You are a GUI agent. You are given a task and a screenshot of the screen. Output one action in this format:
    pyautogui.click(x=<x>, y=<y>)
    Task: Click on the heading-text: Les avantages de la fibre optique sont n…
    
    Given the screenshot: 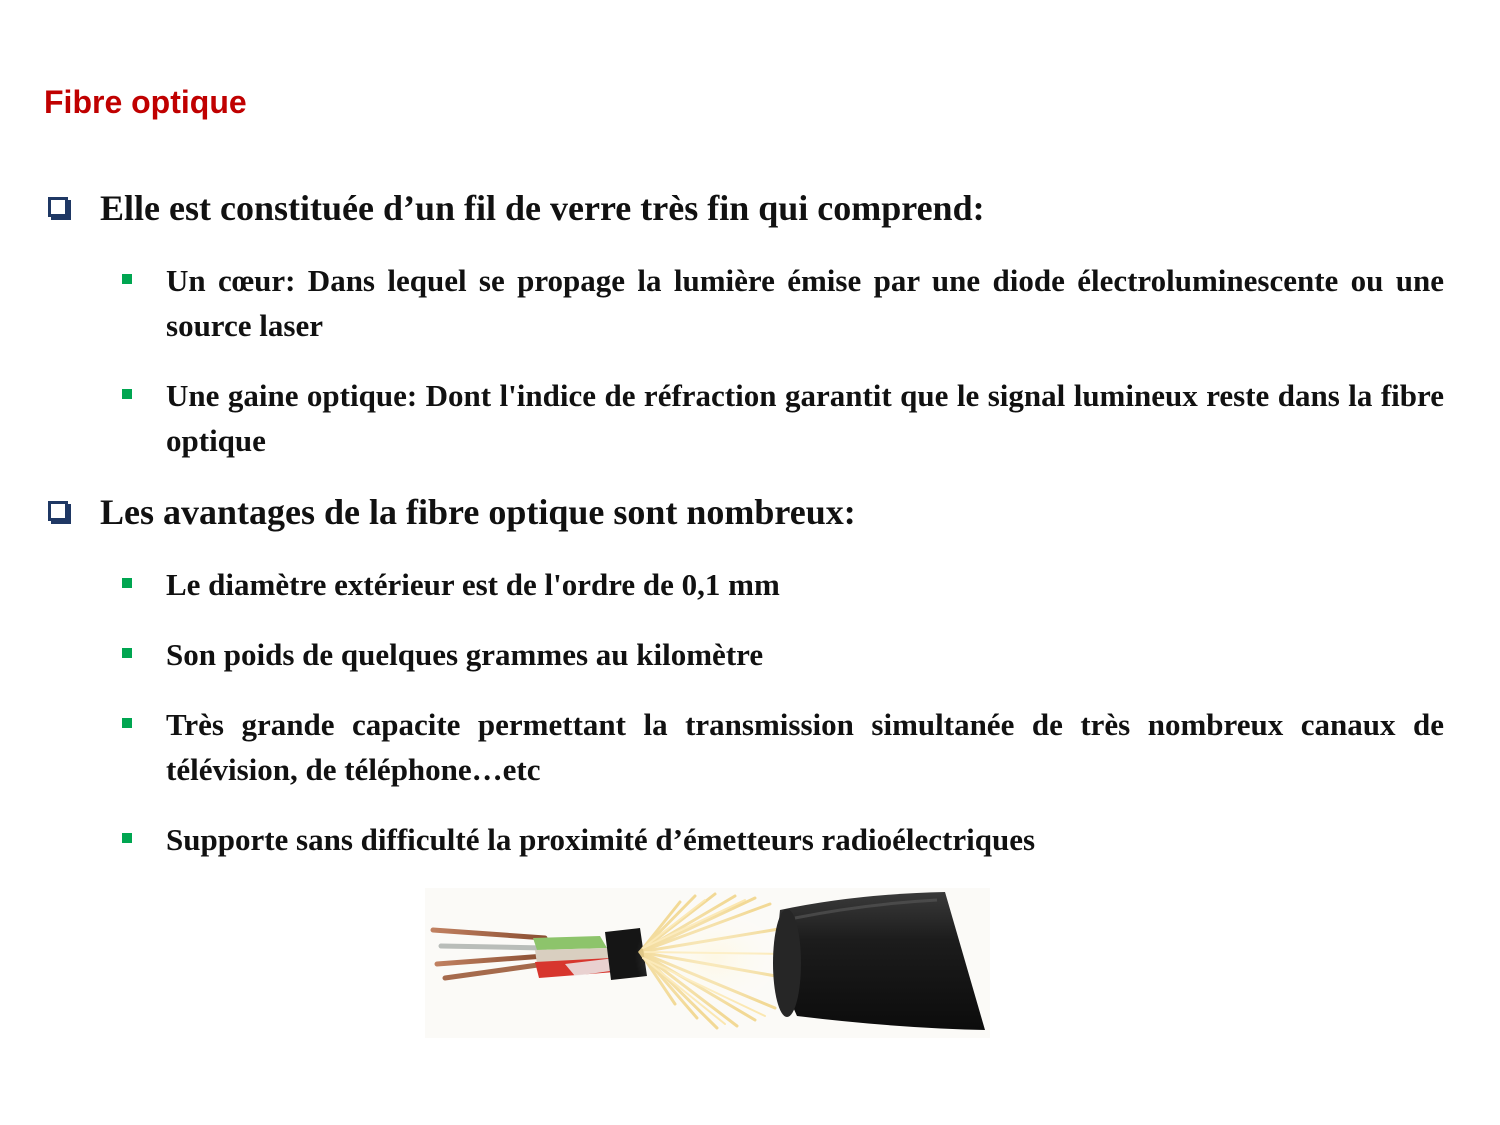 What is the action you would take?
    pyautogui.click(x=478, y=512)
    